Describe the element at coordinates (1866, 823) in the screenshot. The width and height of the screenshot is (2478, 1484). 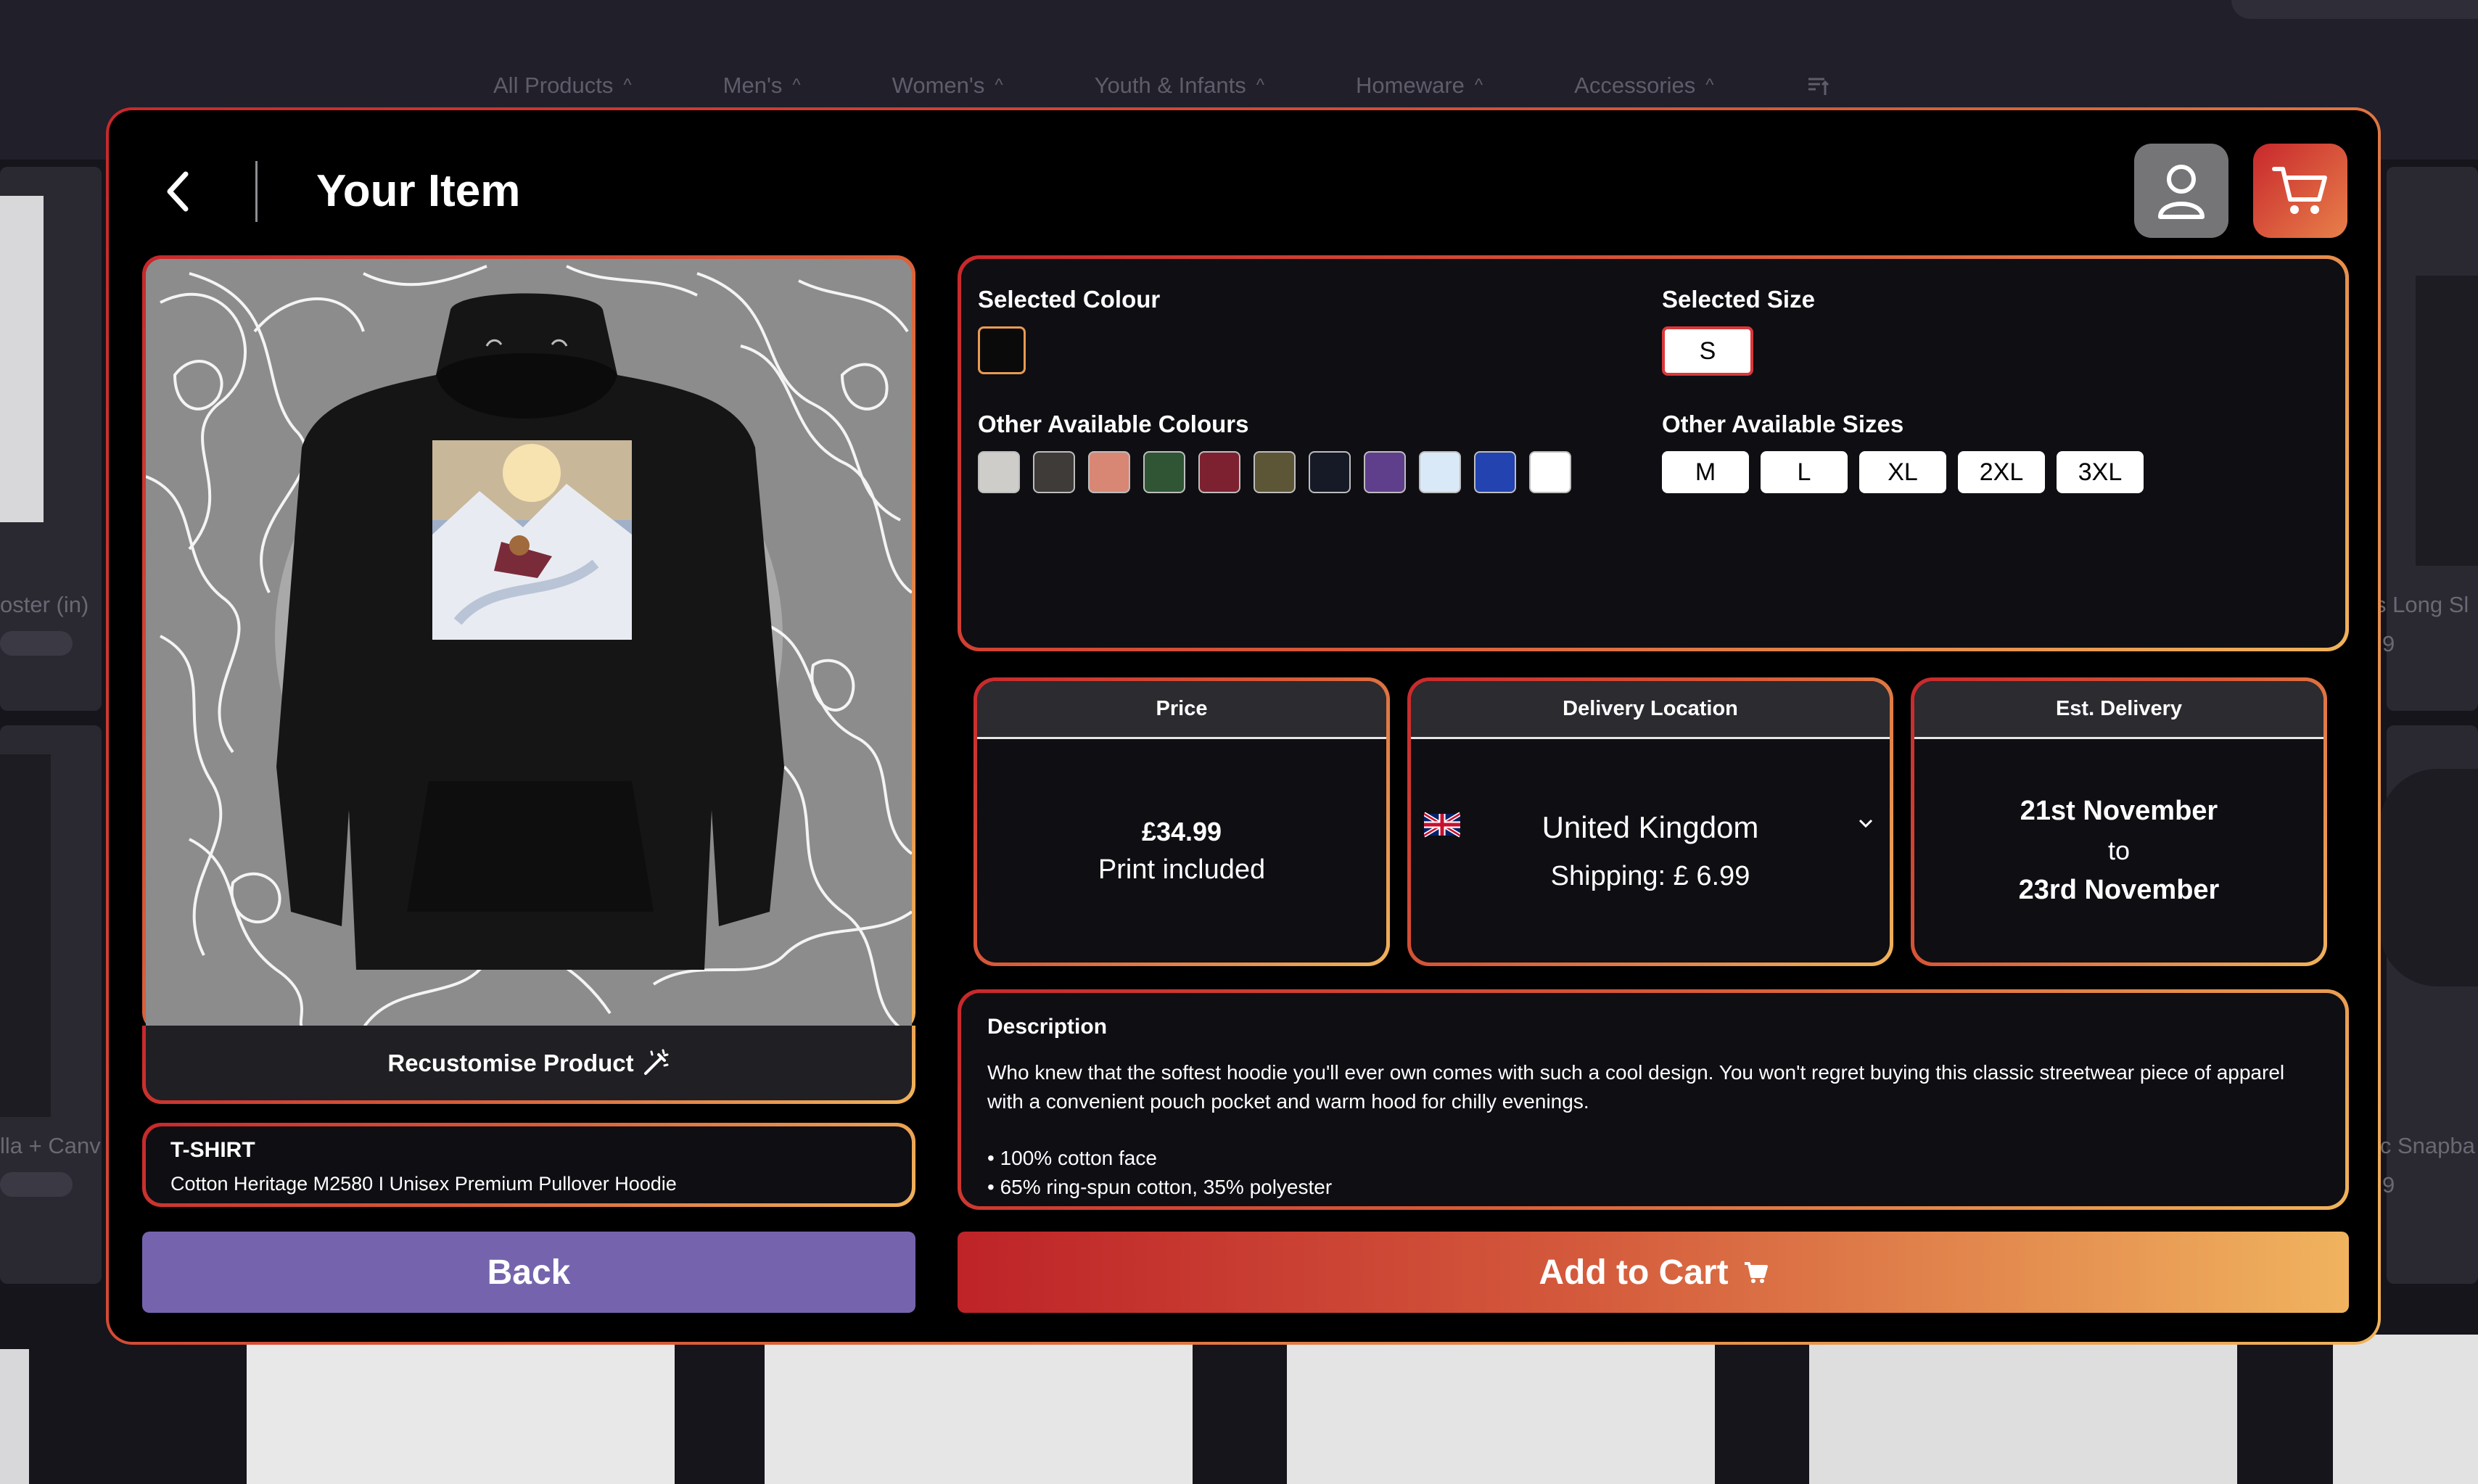
I see `chevron-down-icon` at that location.